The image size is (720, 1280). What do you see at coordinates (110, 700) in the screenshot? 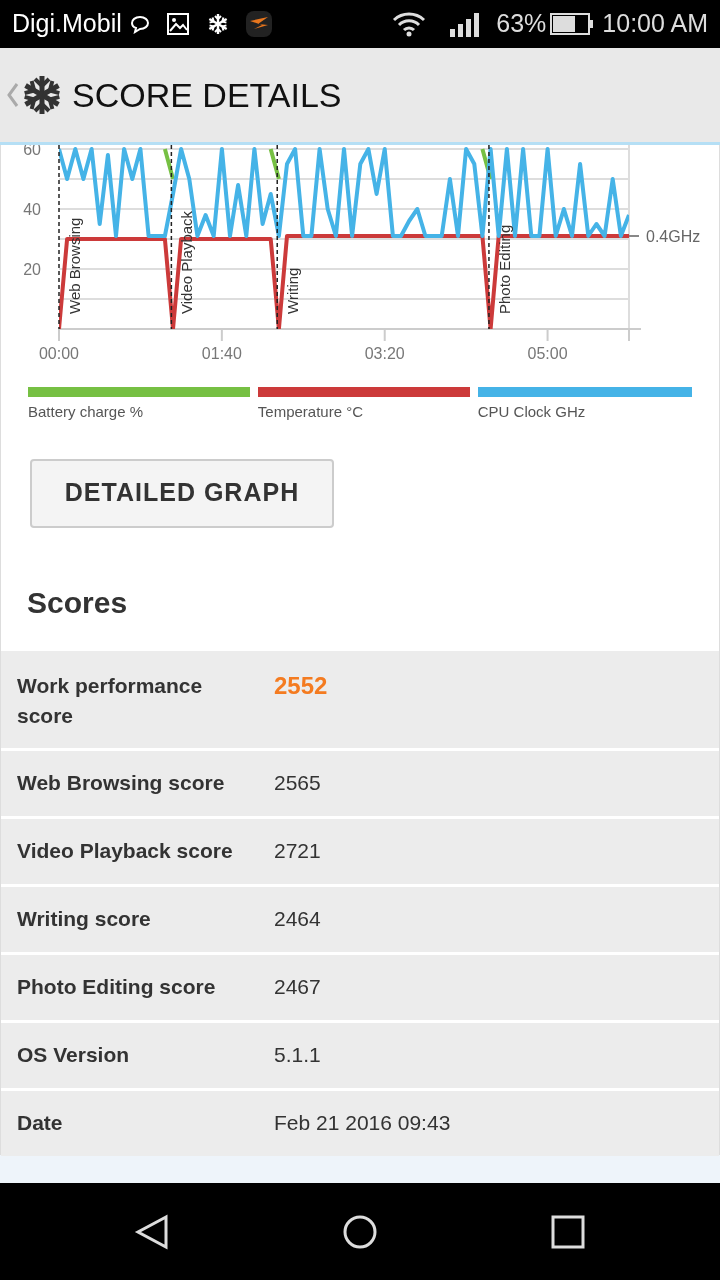
I see `score-label: Work performance score` at bounding box center [110, 700].